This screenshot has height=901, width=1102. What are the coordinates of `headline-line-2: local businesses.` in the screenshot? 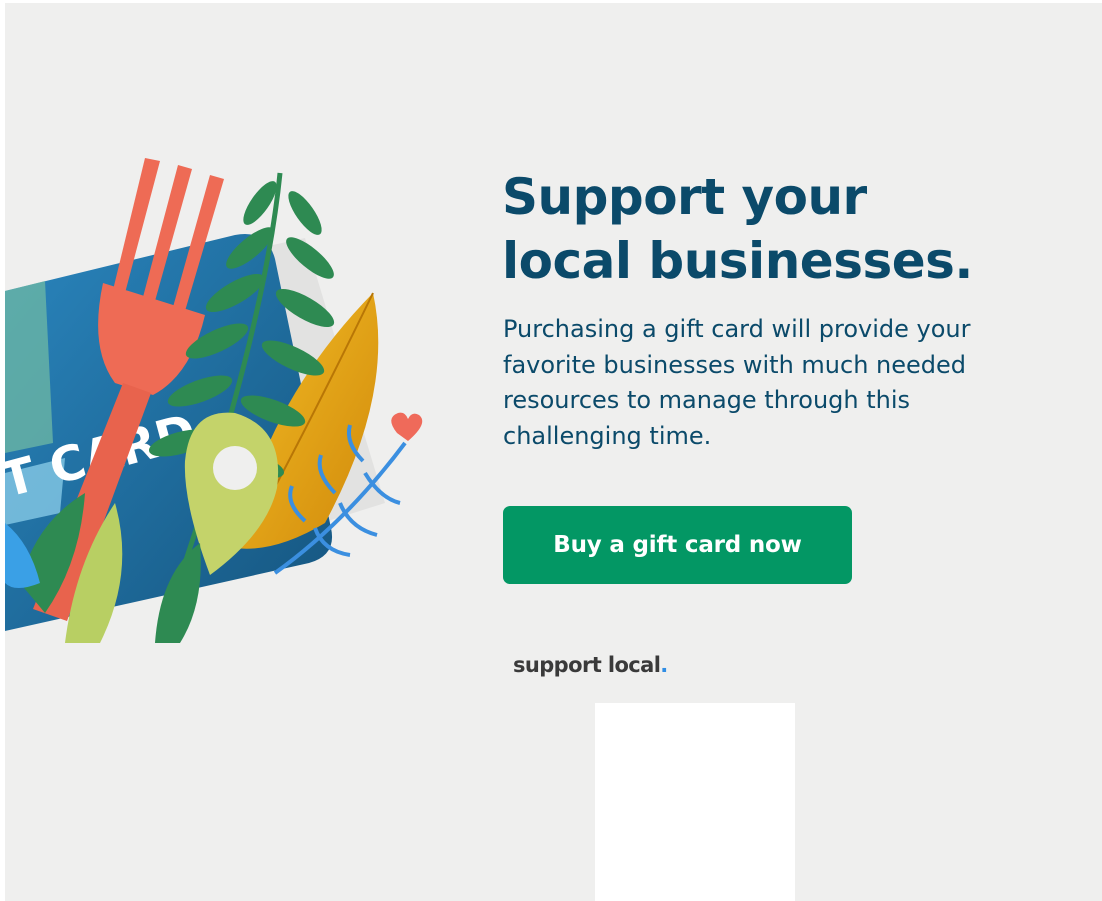 It's located at (737, 261).